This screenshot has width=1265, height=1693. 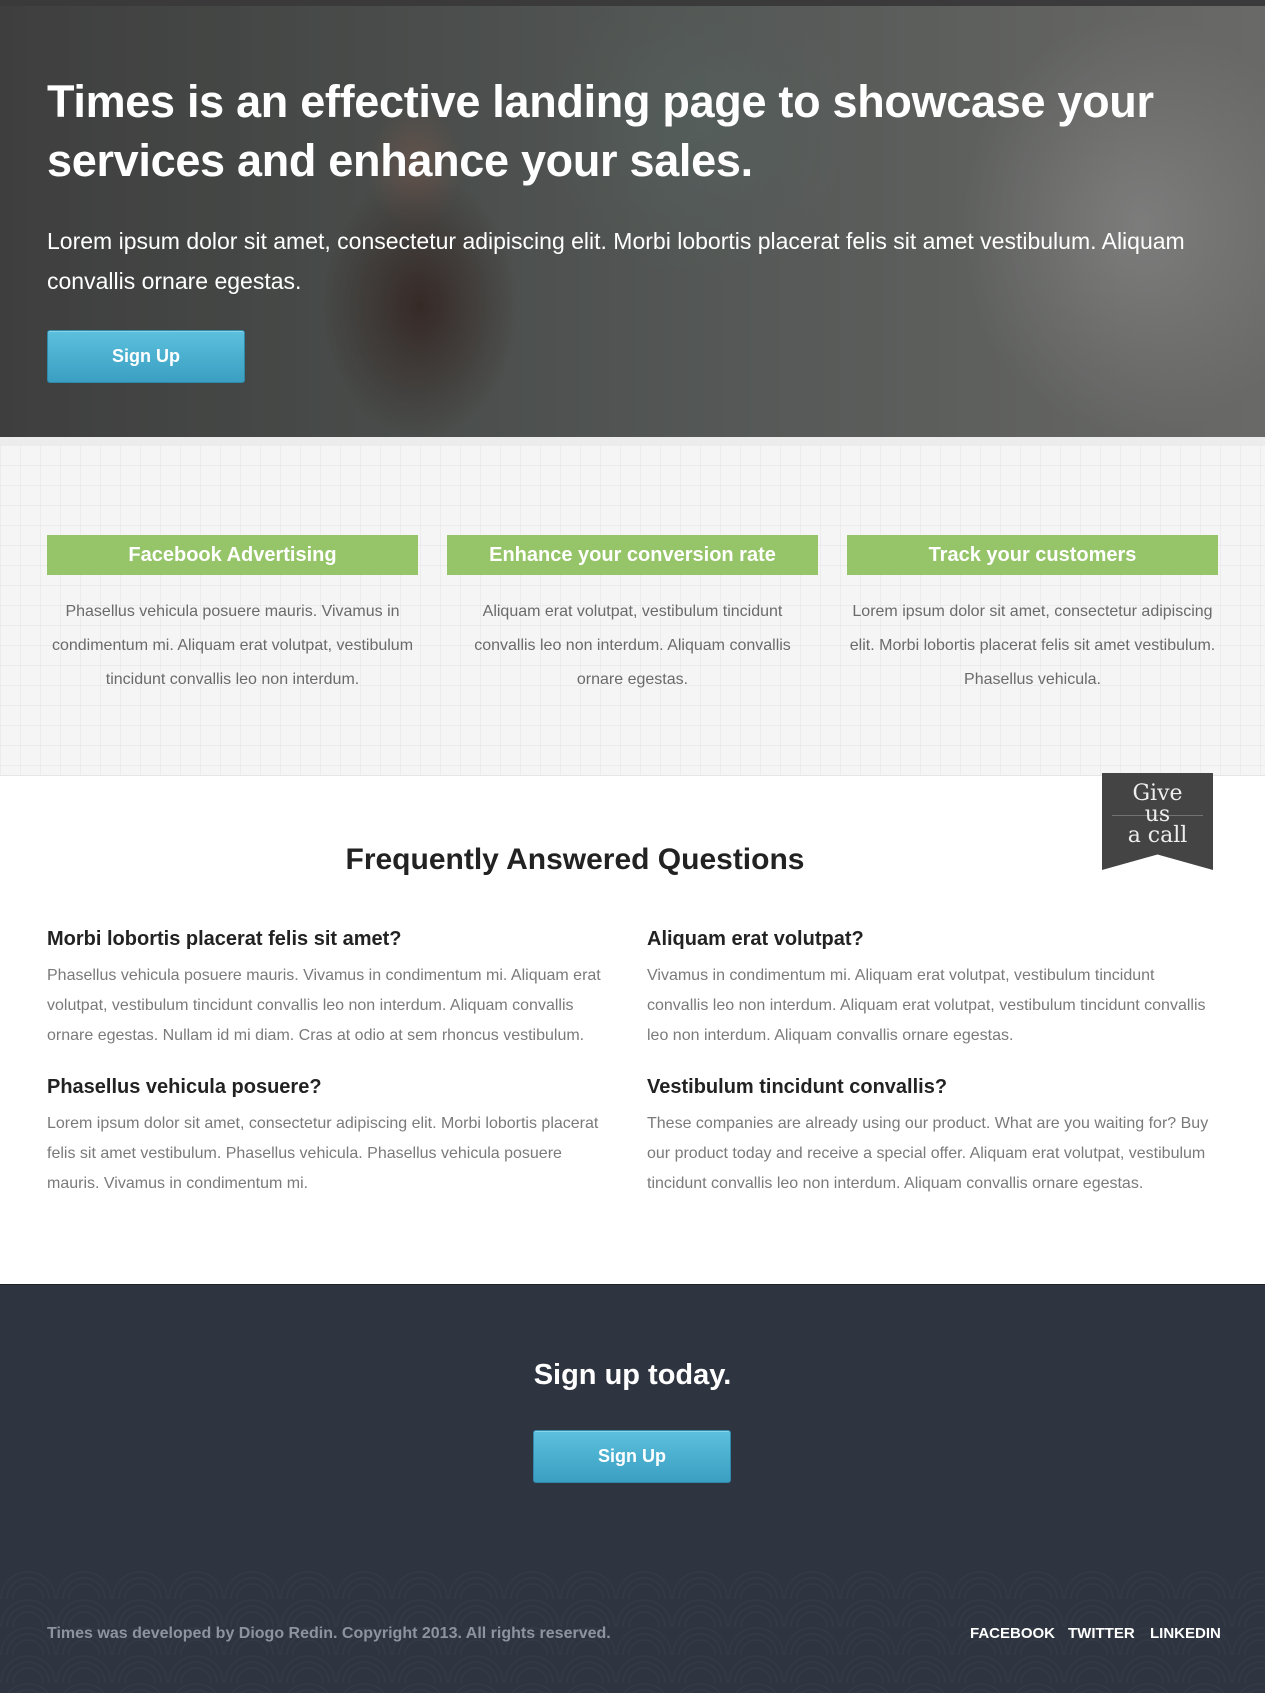 What do you see at coordinates (1157, 793) in the screenshot?
I see `ribbon-line1: Give` at bounding box center [1157, 793].